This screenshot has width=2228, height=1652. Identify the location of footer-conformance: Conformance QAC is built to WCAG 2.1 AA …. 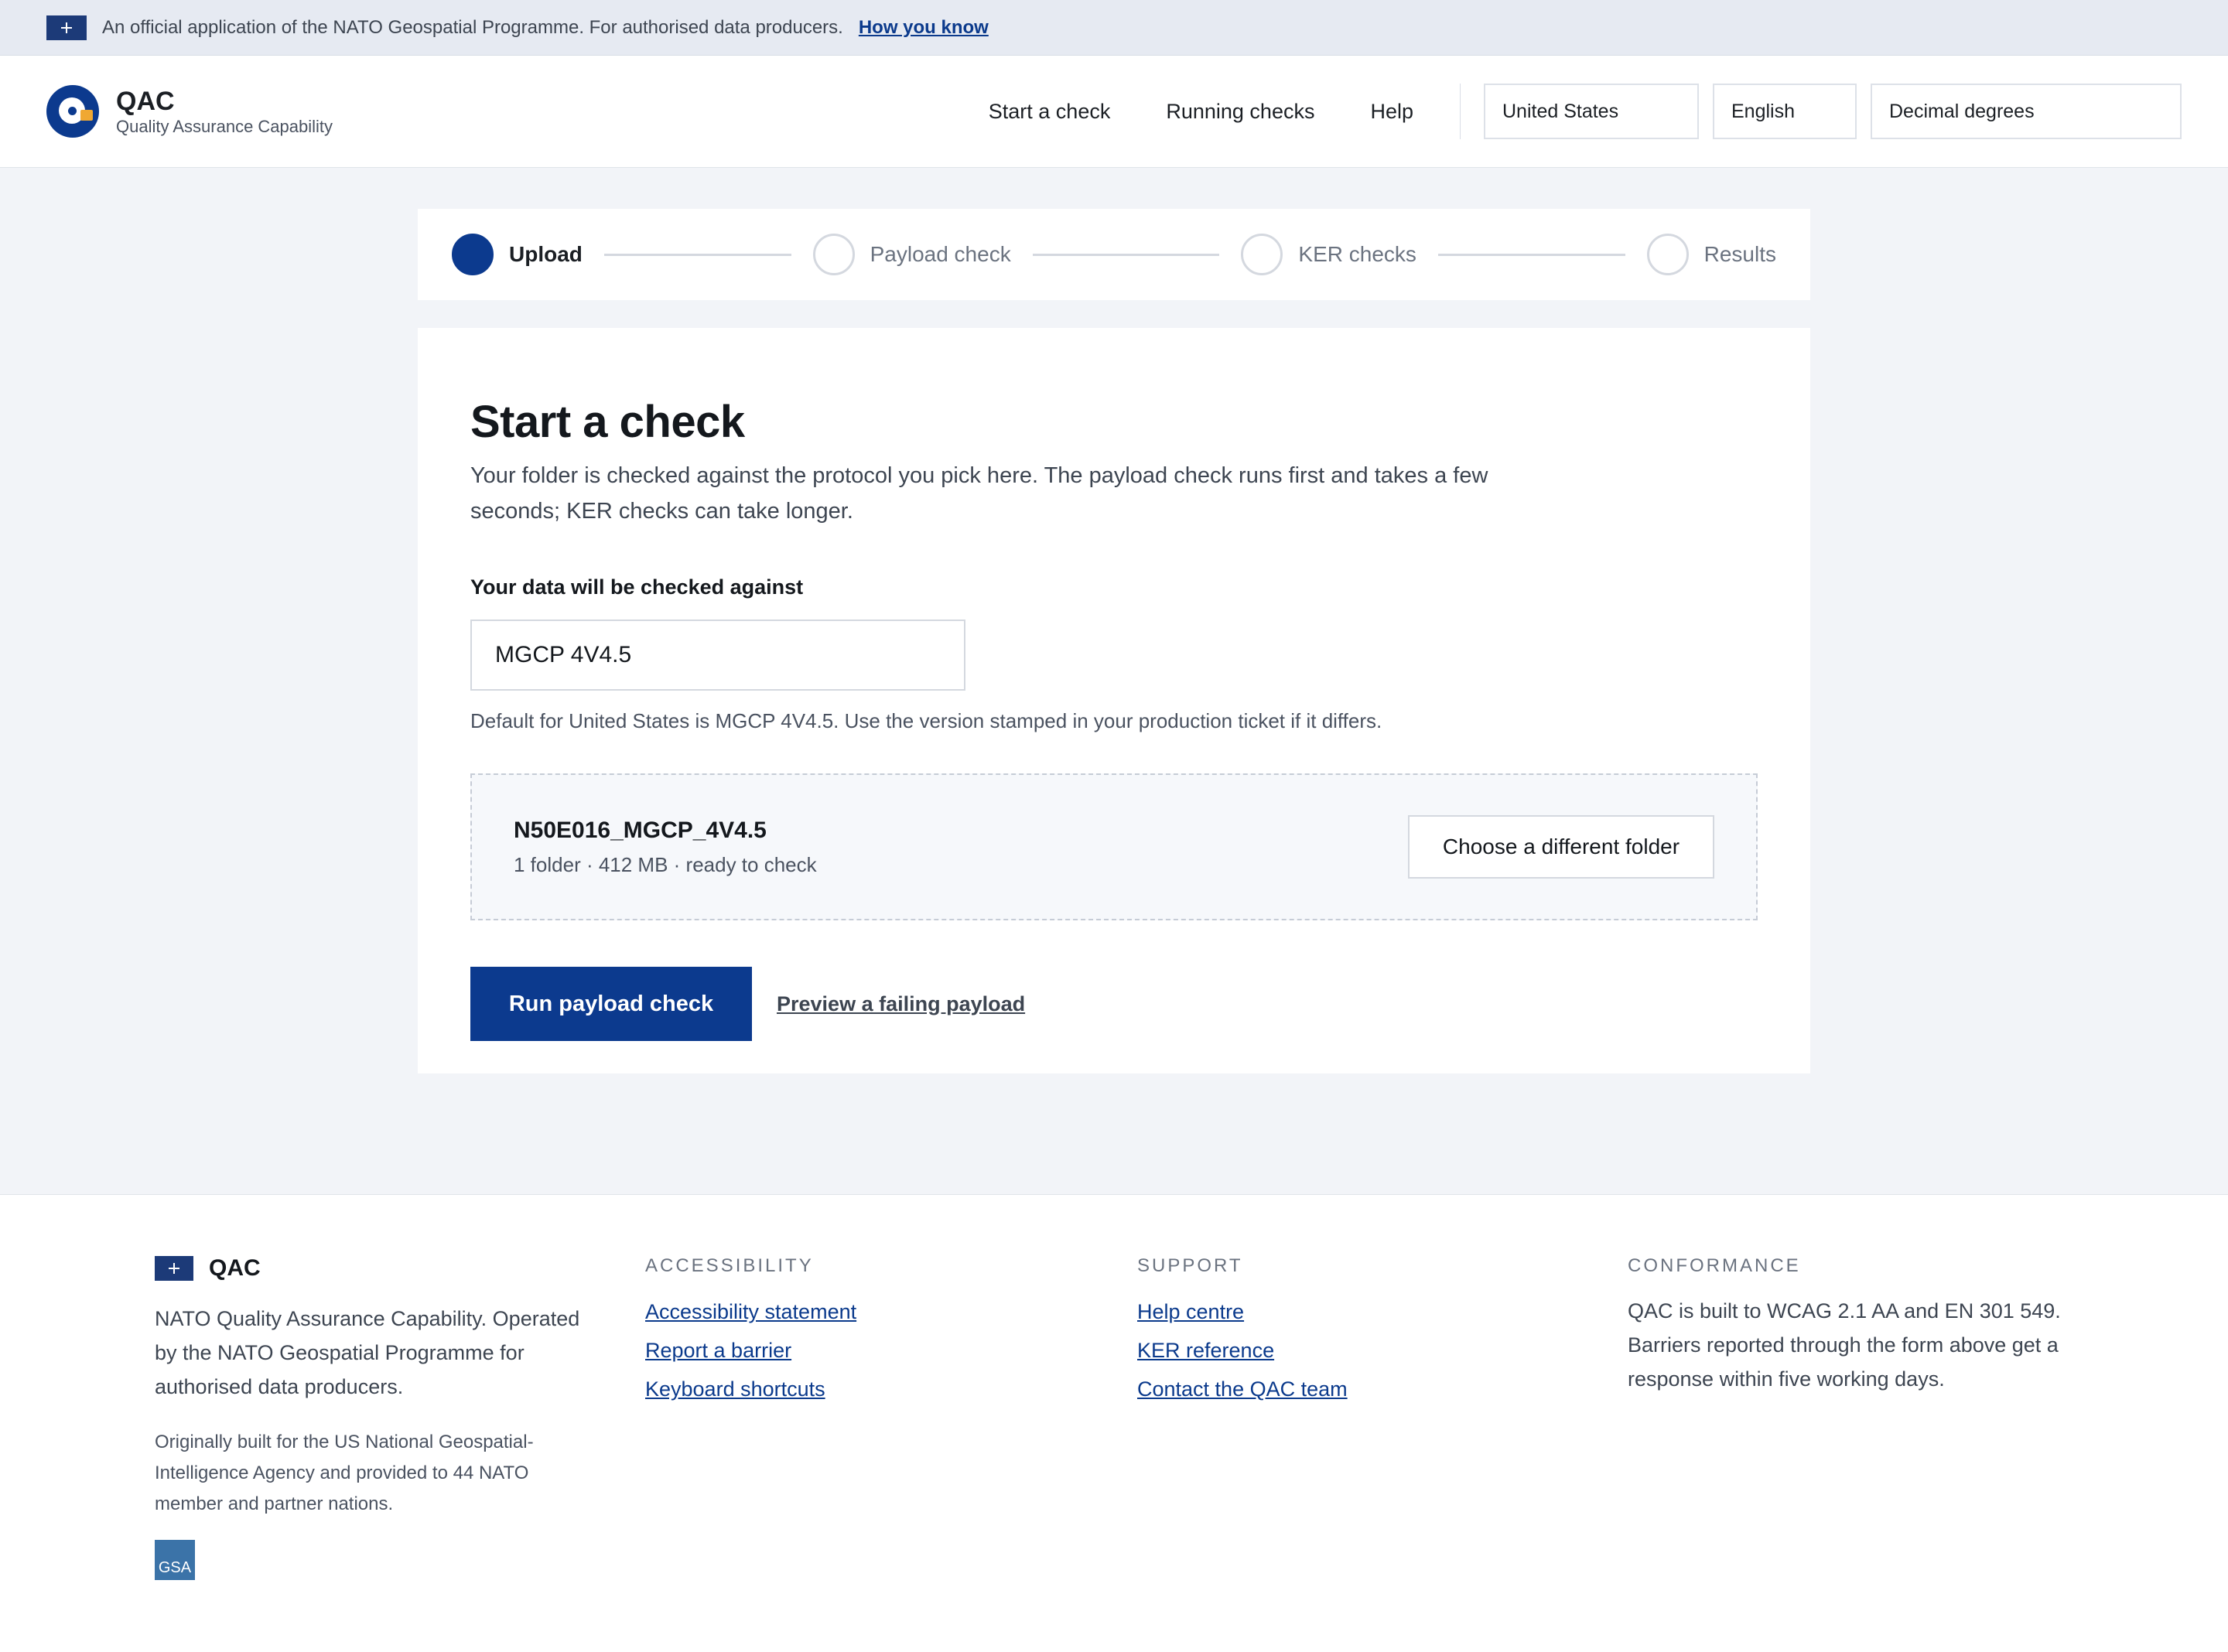
(1860, 1325).